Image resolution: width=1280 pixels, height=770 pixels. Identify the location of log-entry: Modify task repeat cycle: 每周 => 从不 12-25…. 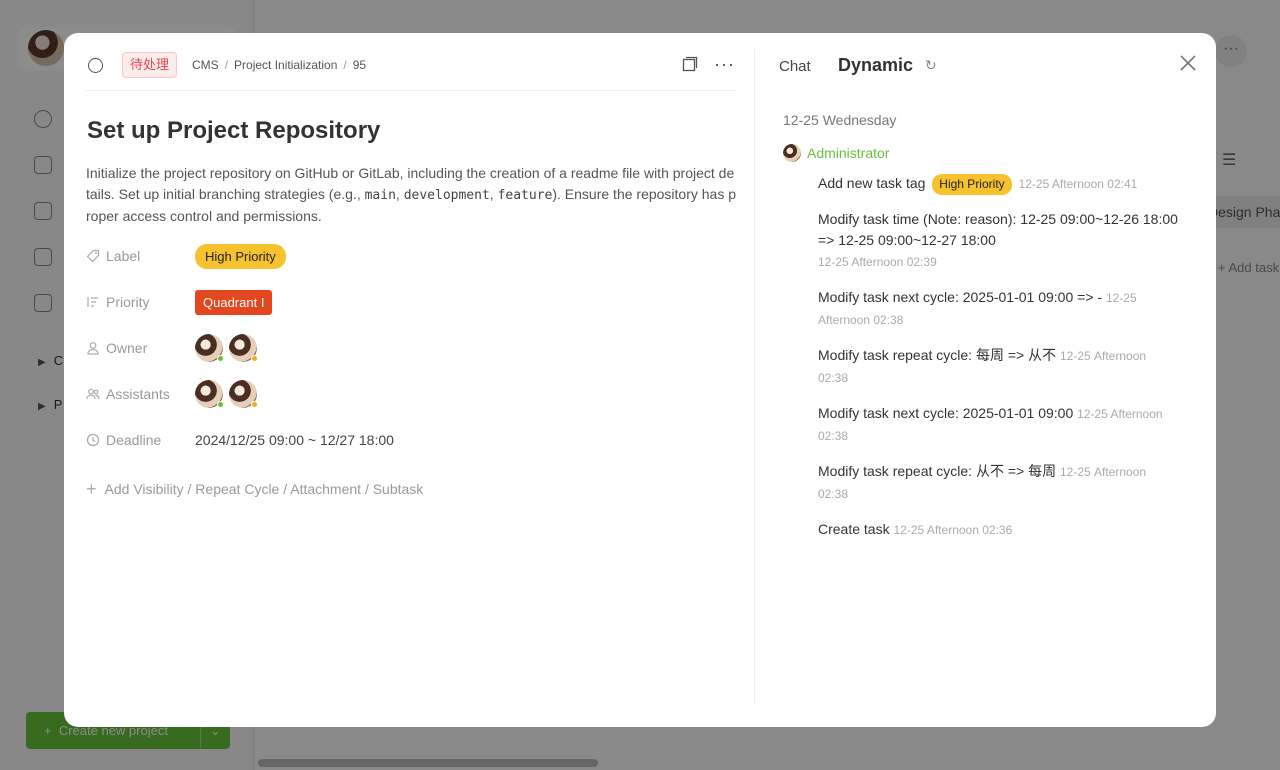
(998, 367).